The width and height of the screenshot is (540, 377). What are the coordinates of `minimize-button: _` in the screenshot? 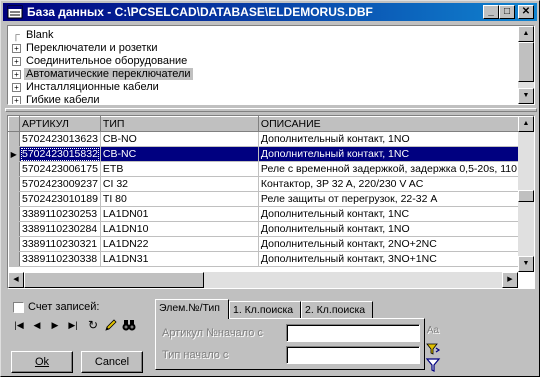 It's located at (491, 12).